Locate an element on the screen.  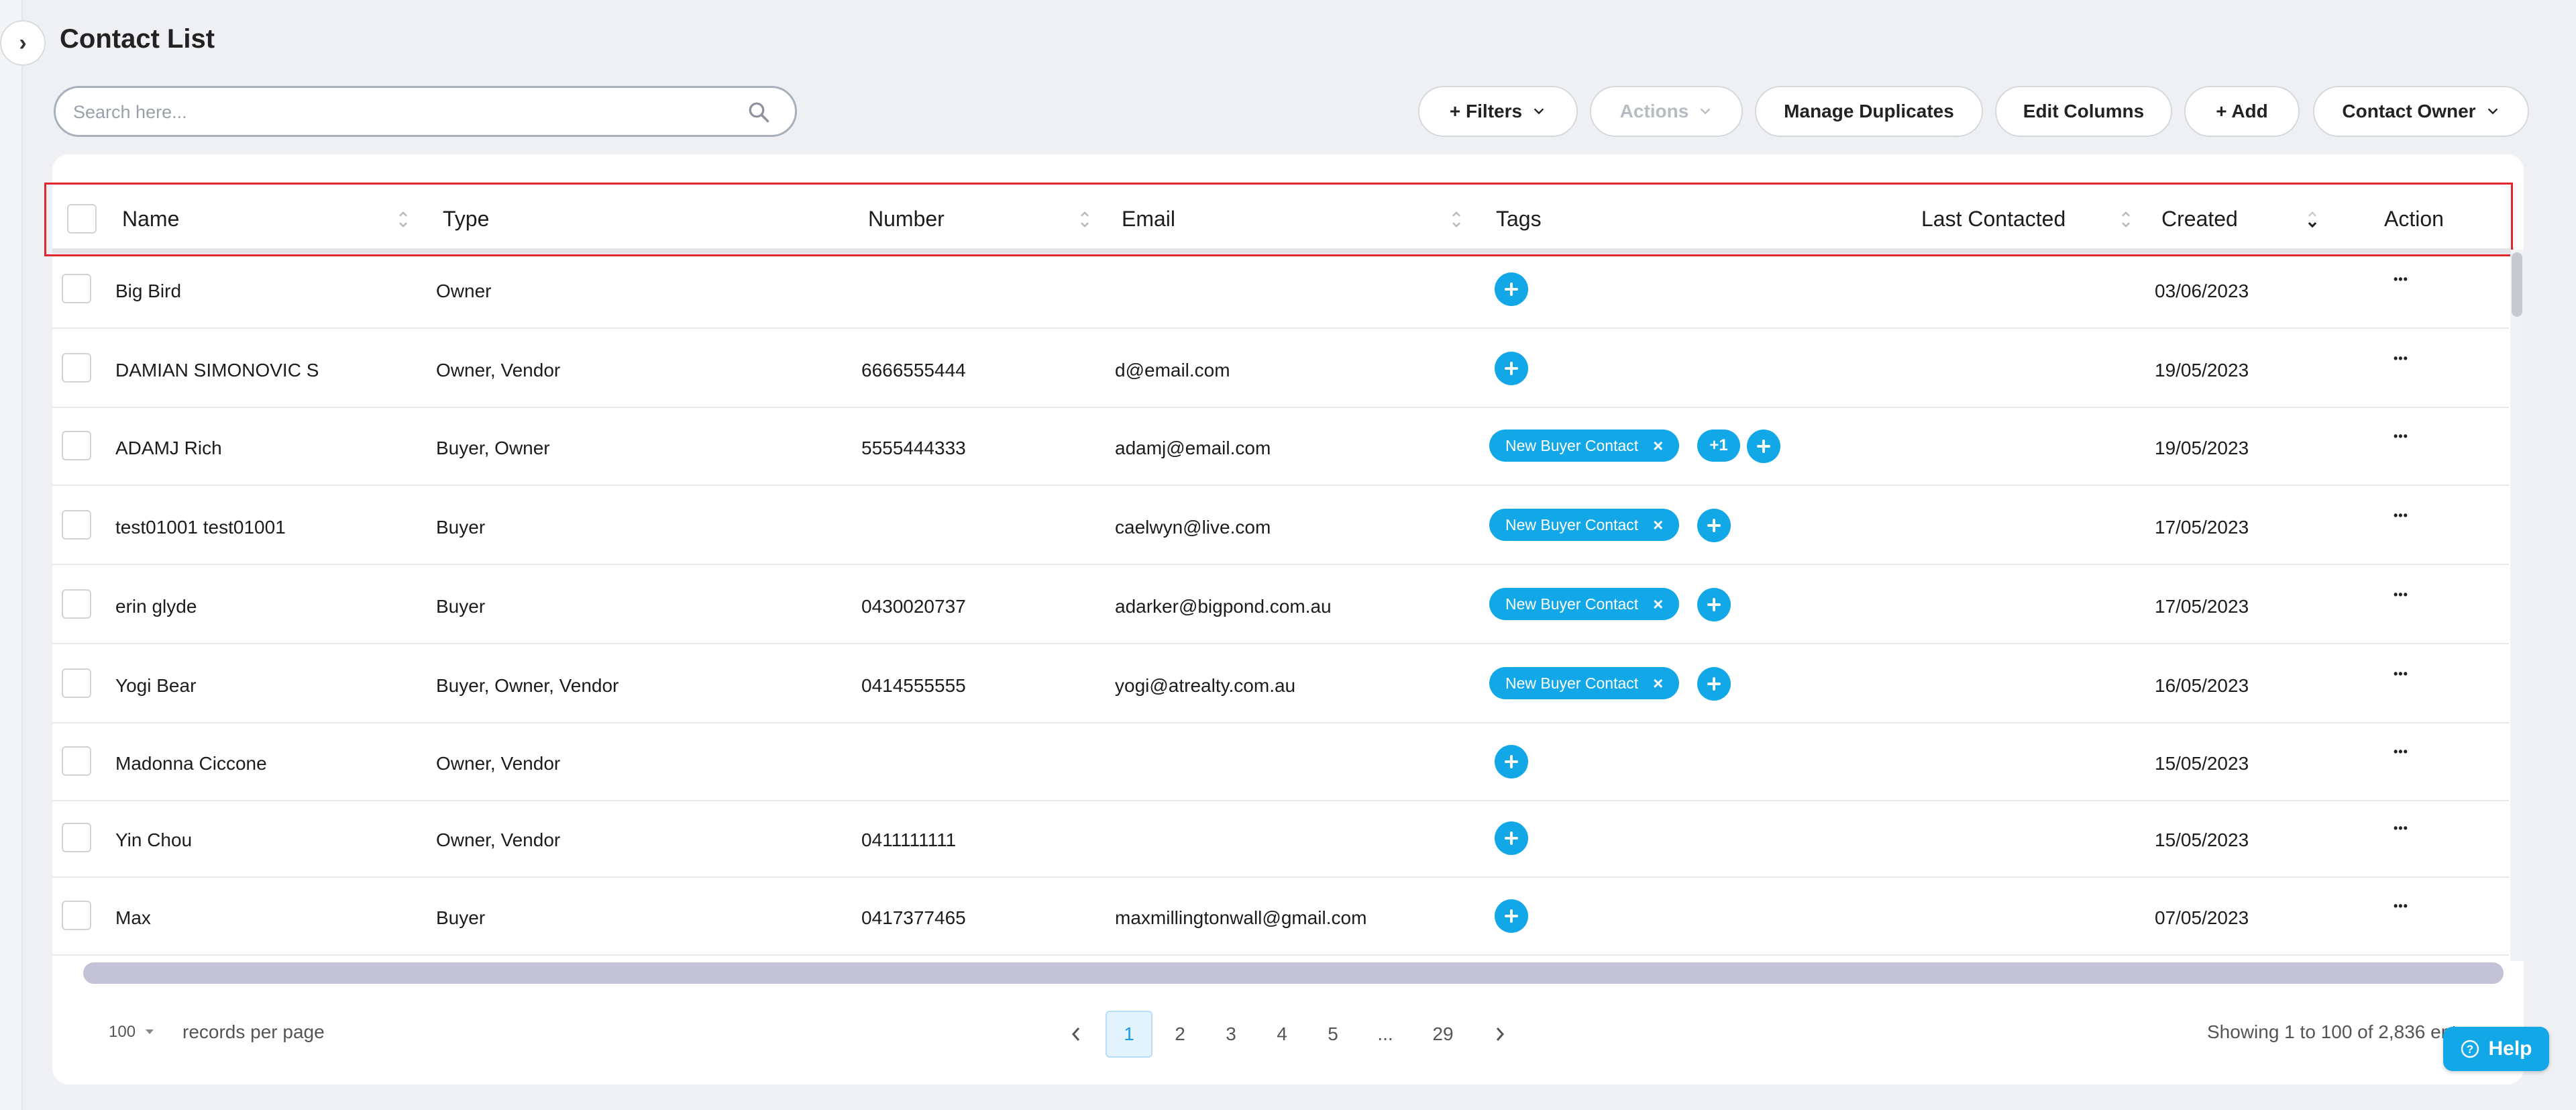
page-button-5: 5 is located at coordinates (1332, 1034).